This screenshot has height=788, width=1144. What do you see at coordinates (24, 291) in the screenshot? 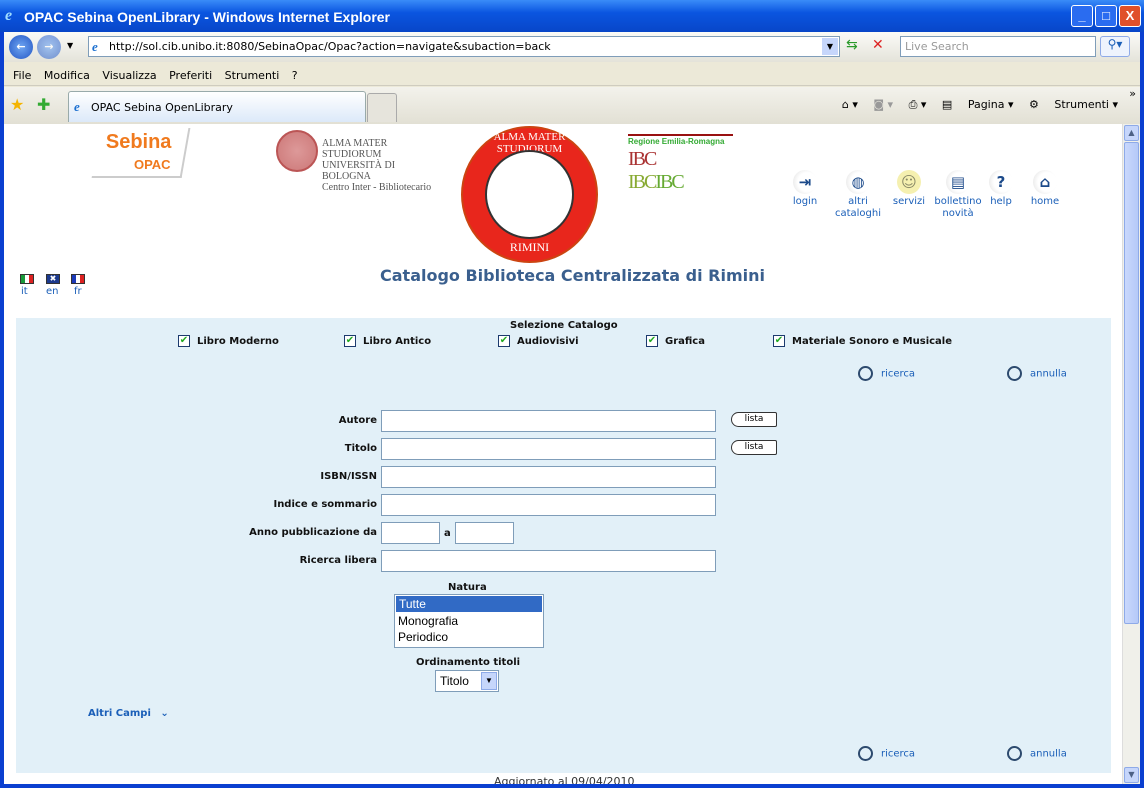
I see `lang-it: it` at bounding box center [24, 291].